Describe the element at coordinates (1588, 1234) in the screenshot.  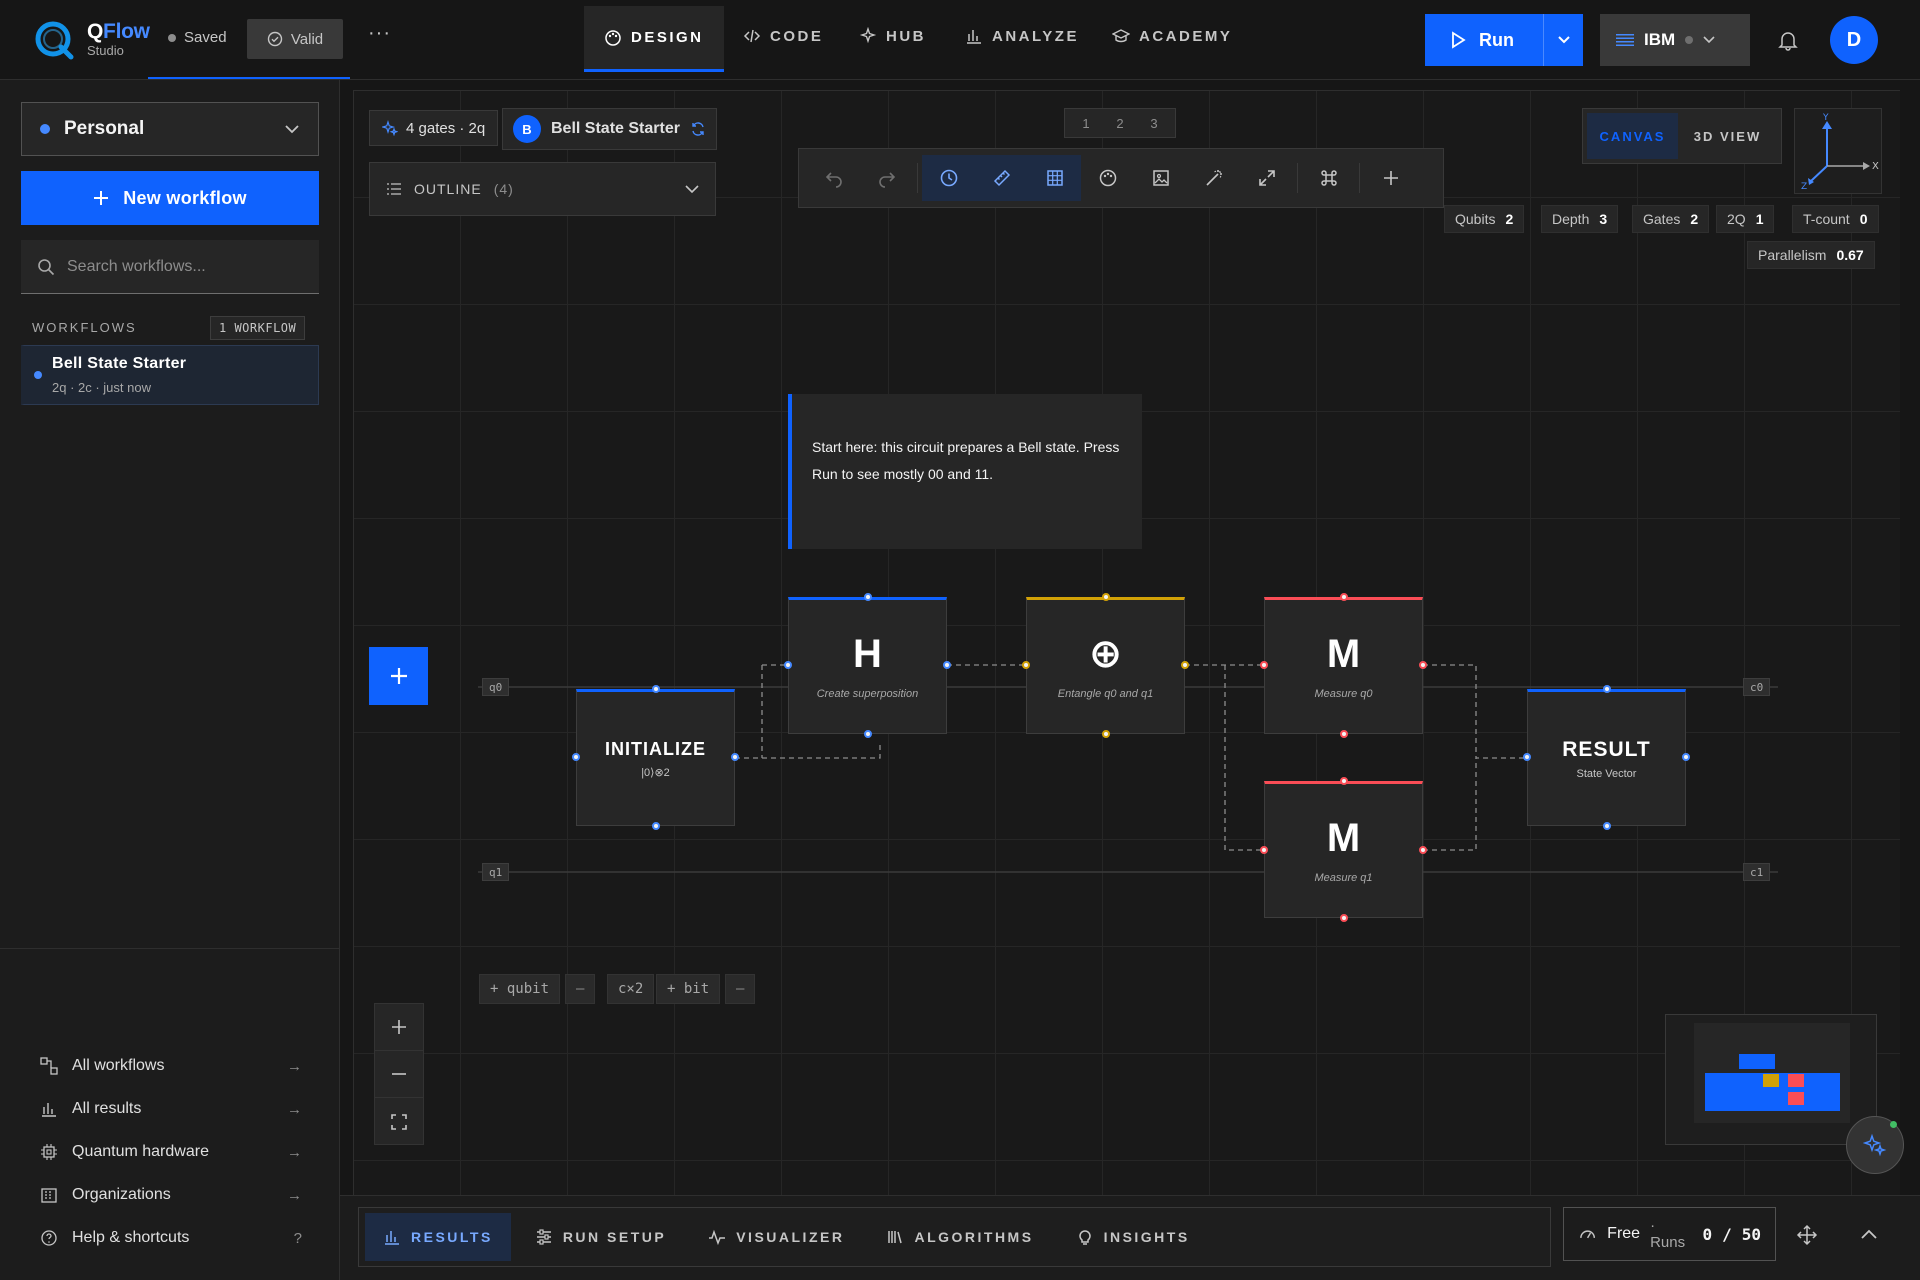
I see `gauge-icon` at that location.